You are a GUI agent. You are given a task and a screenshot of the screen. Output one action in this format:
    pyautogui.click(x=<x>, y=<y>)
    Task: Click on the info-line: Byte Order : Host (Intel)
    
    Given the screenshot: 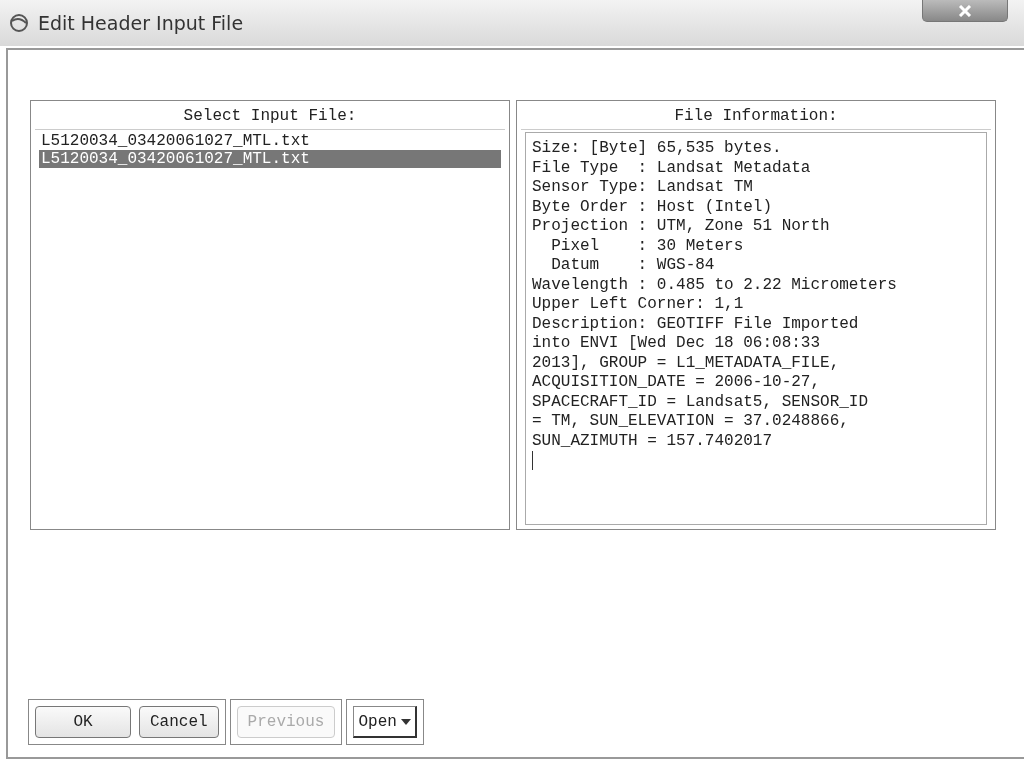 What is the action you would take?
    pyautogui.click(x=653, y=207)
    